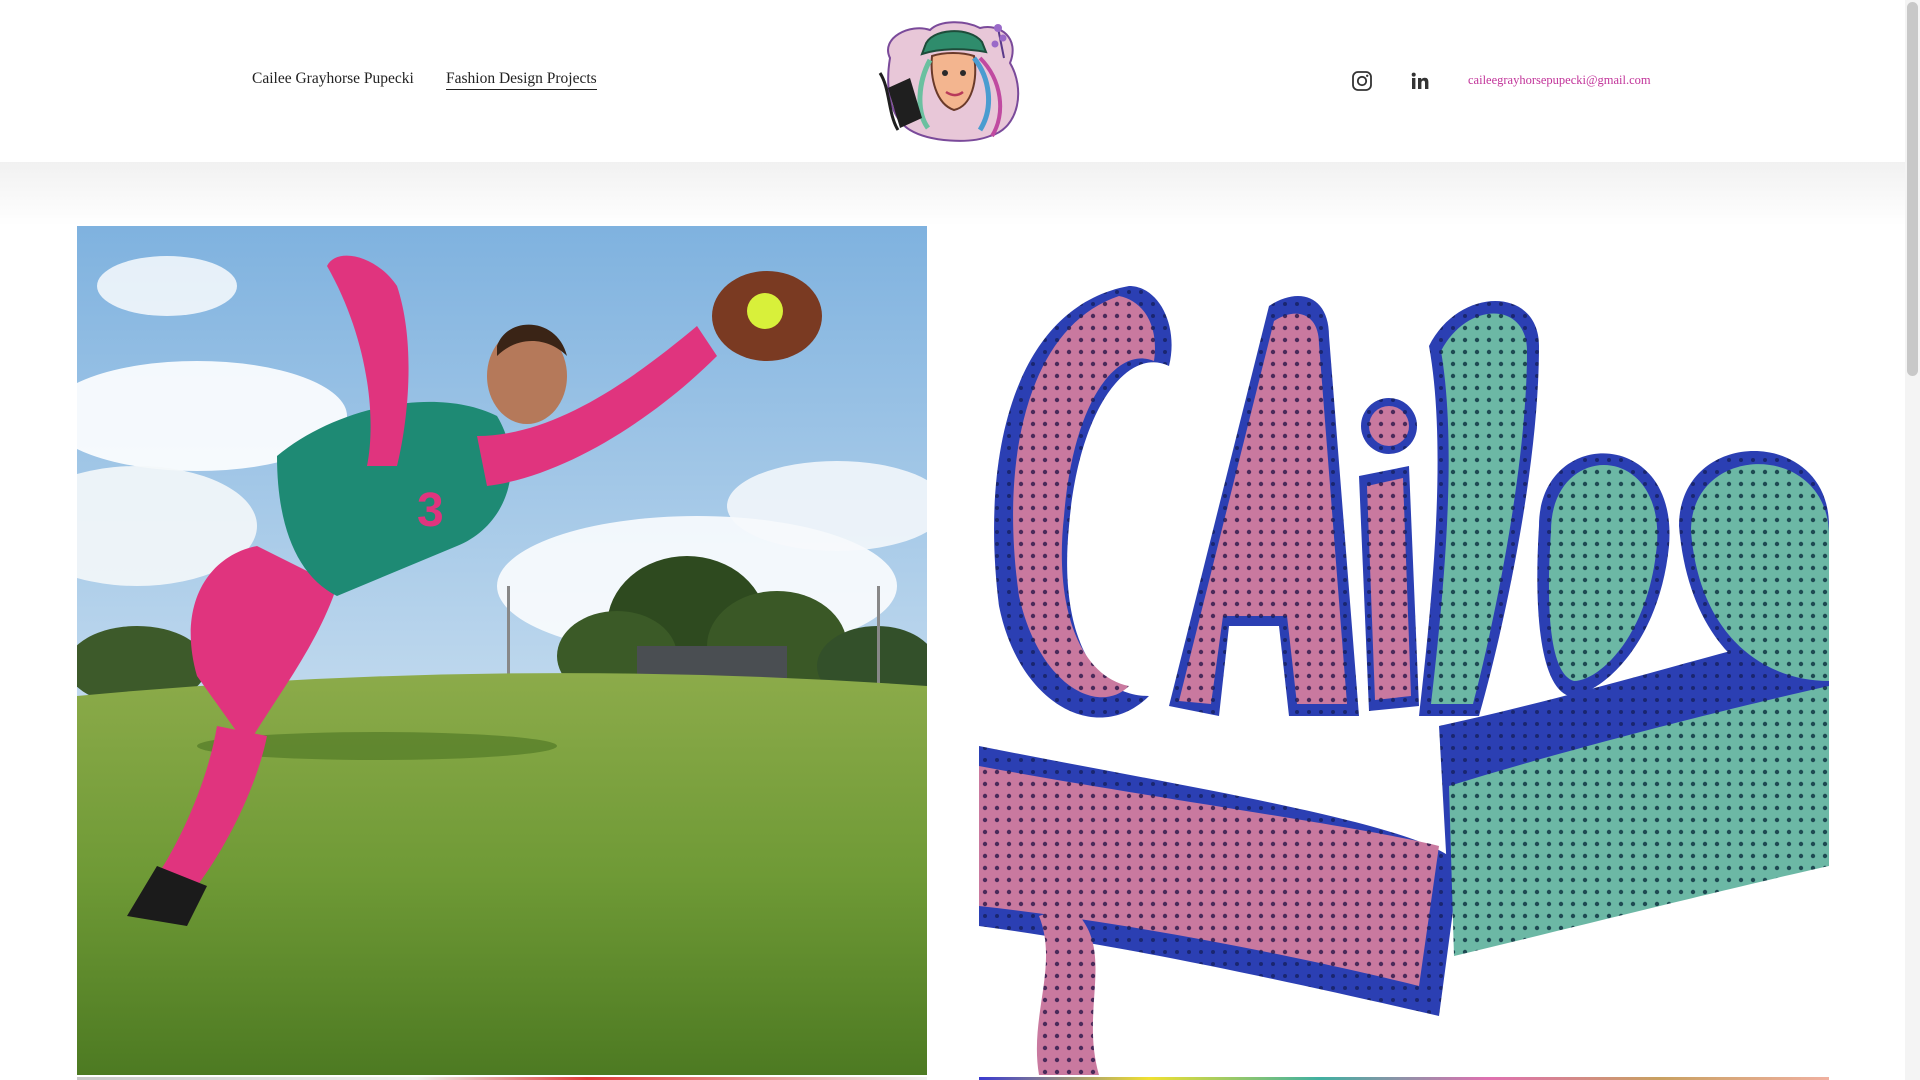  I want to click on scrollbar-thumb, so click(1912, 189).